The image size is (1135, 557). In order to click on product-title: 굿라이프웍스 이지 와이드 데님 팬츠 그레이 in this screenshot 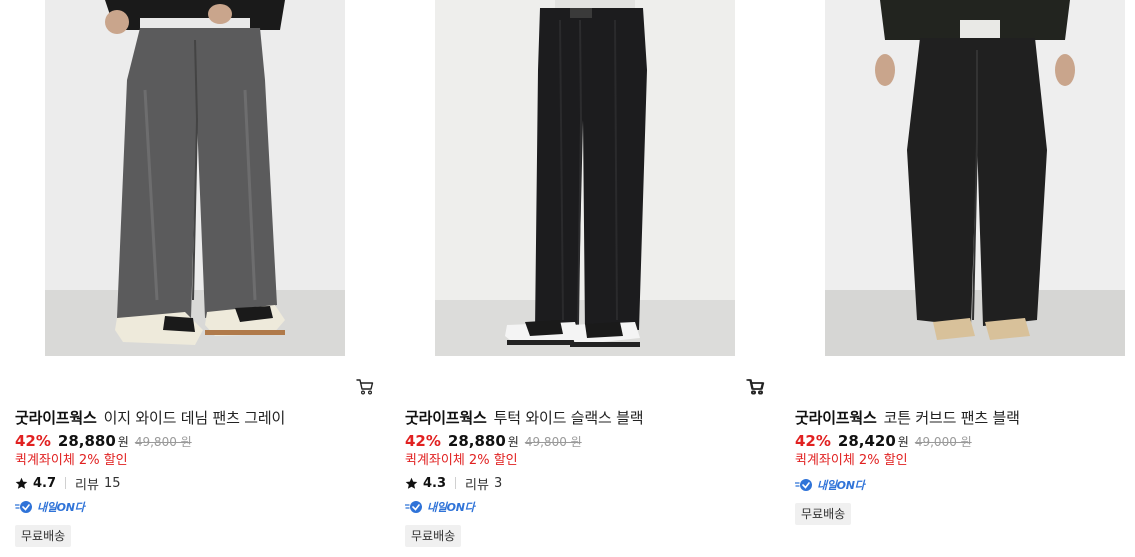, I will do `click(150, 418)`.